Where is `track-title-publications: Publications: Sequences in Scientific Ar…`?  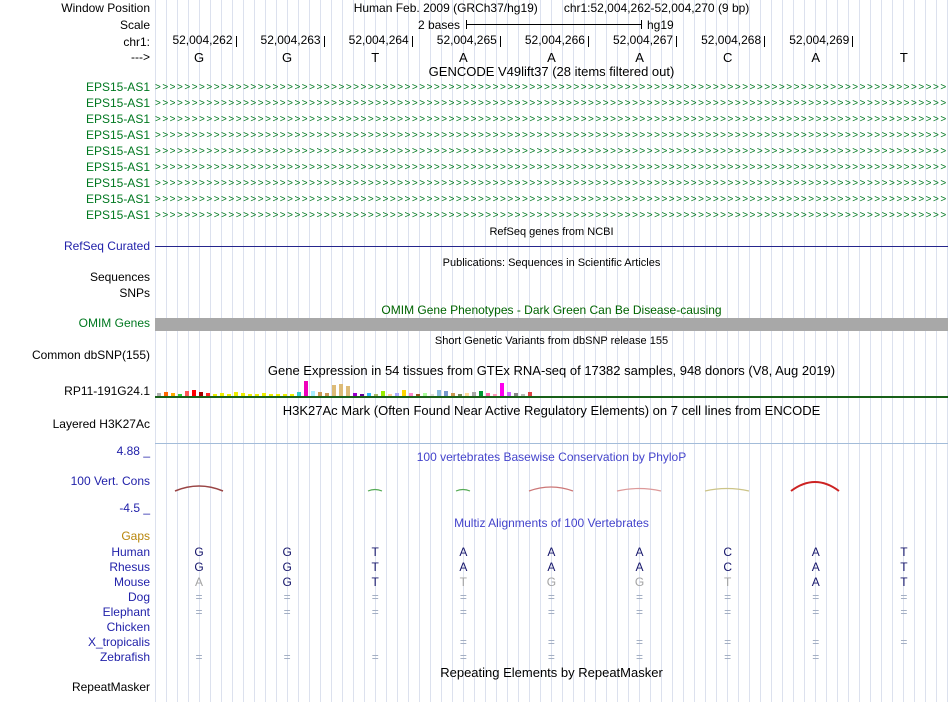 track-title-publications: Publications: Sequences in Scientific Ar… is located at coordinates (551, 263).